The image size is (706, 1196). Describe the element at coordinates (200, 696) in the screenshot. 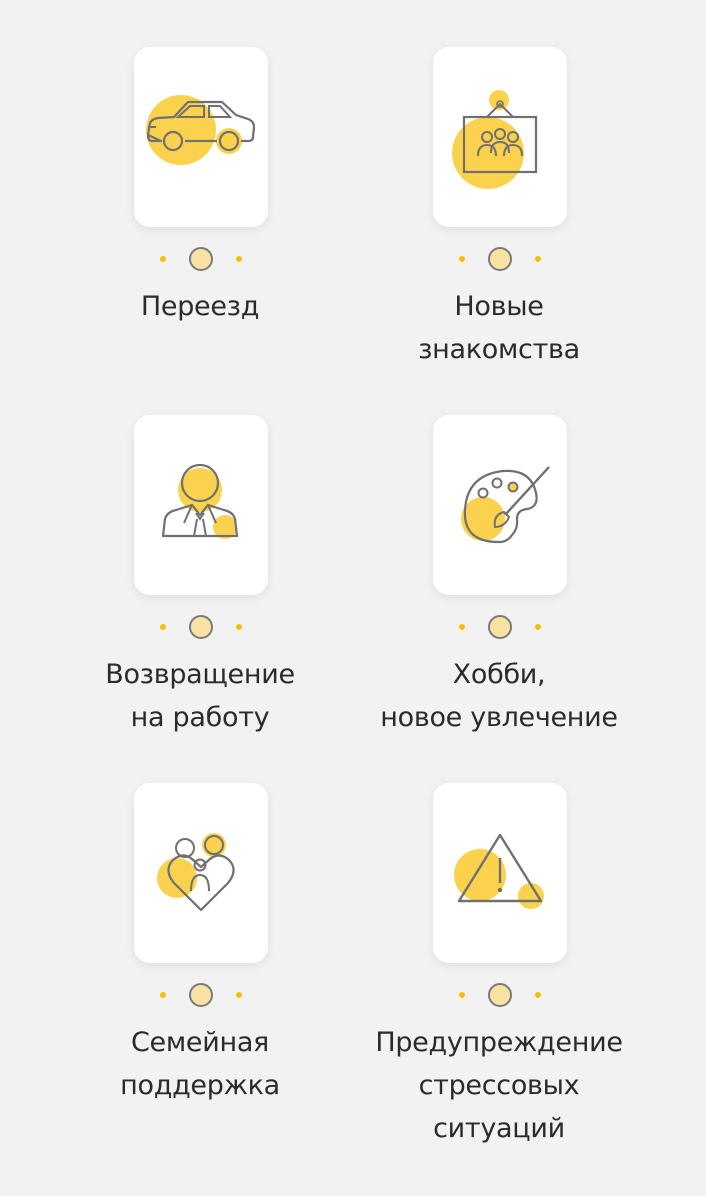

I see `event-label: Возвращение на работу` at that location.